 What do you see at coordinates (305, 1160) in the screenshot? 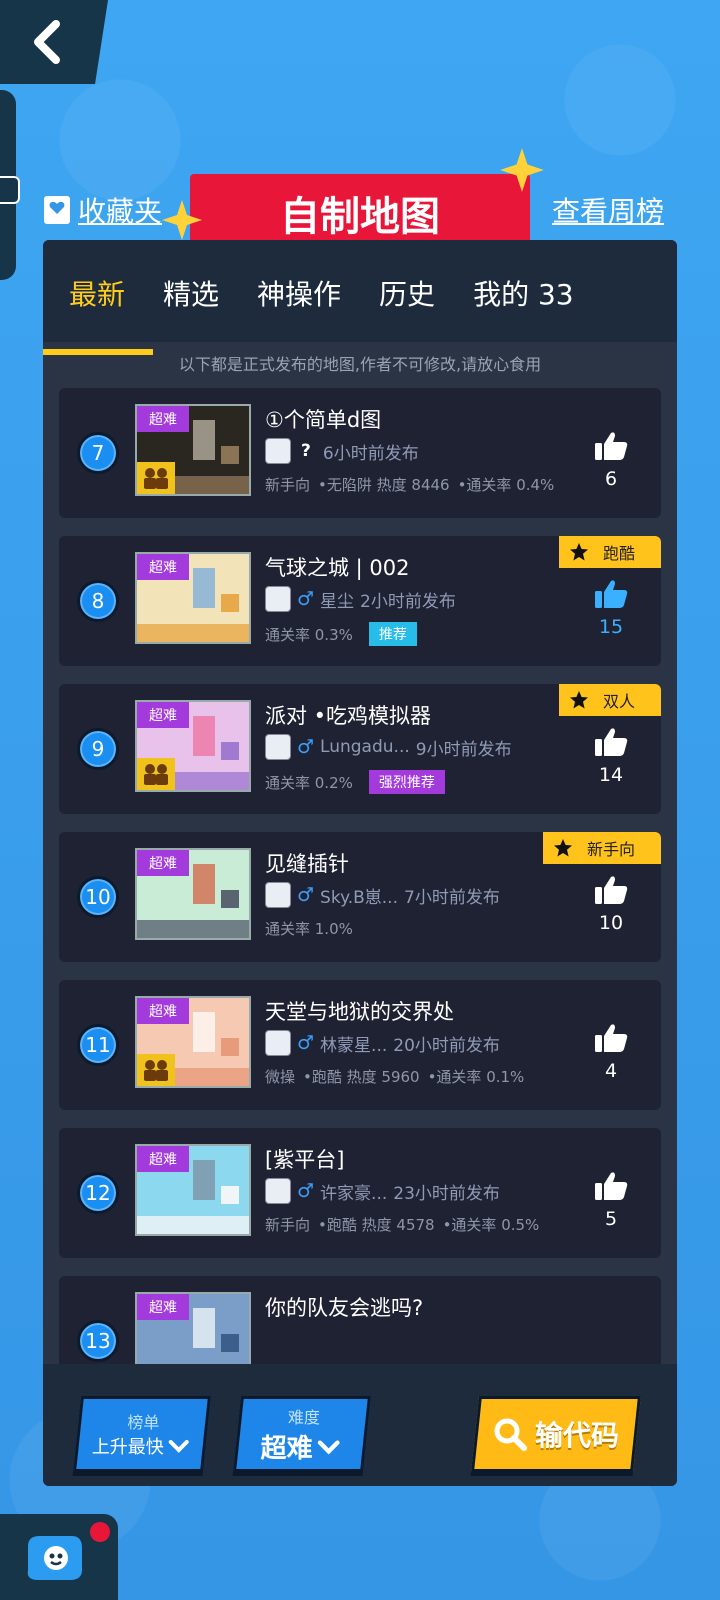
I see `map-title: [紫平台]` at bounding box center [305, 1160].